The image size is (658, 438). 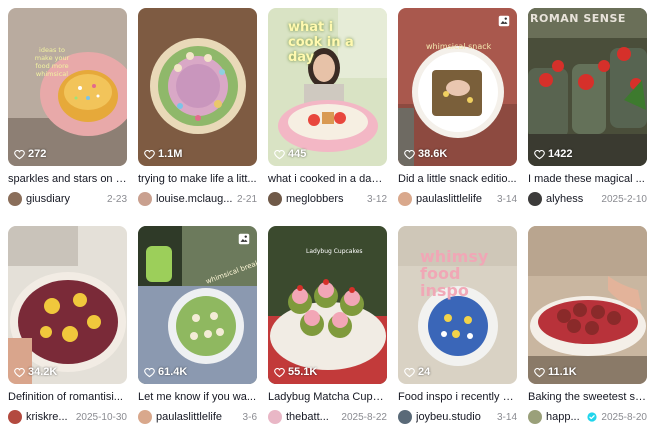 What do you see at coordinates (37, 154) in the screenshot?
I see `view-count-label: 272` at bounding box center [37, 154].